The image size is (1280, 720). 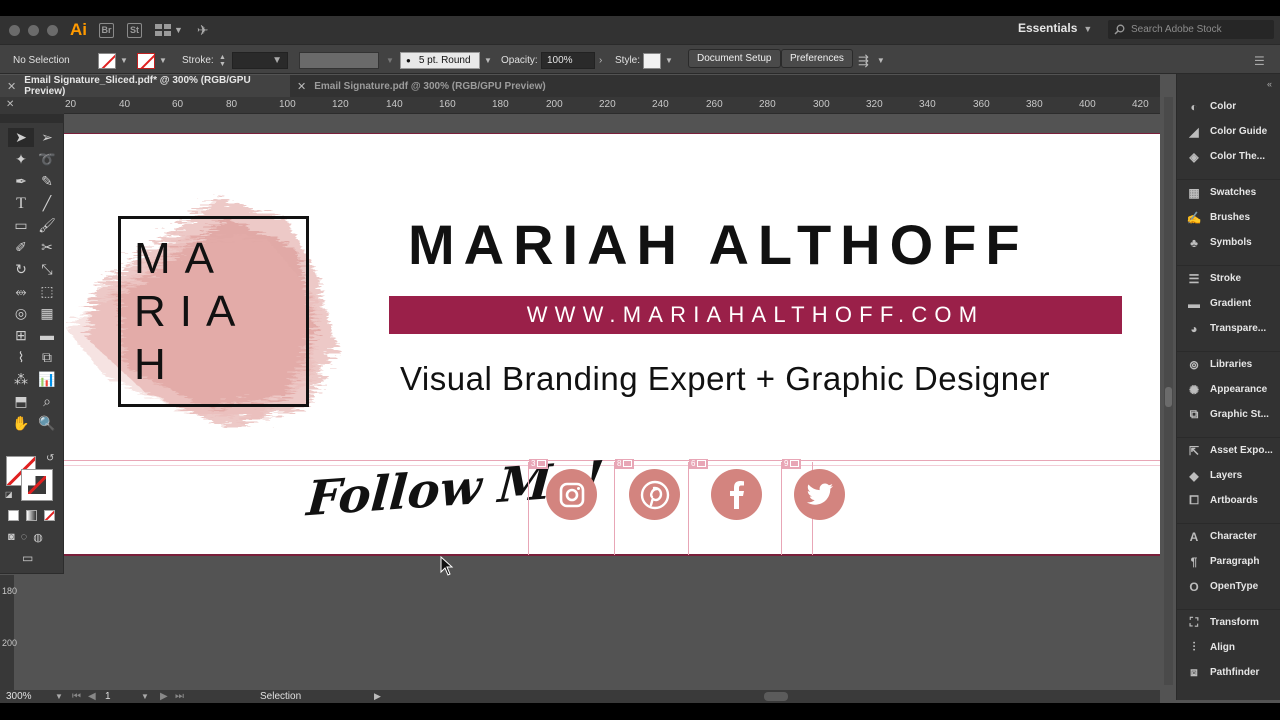 What do you see at coordinates (47, 335) in the screenshot?
I see `gradient-tool-icon: ▬` at bounding box center [47, 335].